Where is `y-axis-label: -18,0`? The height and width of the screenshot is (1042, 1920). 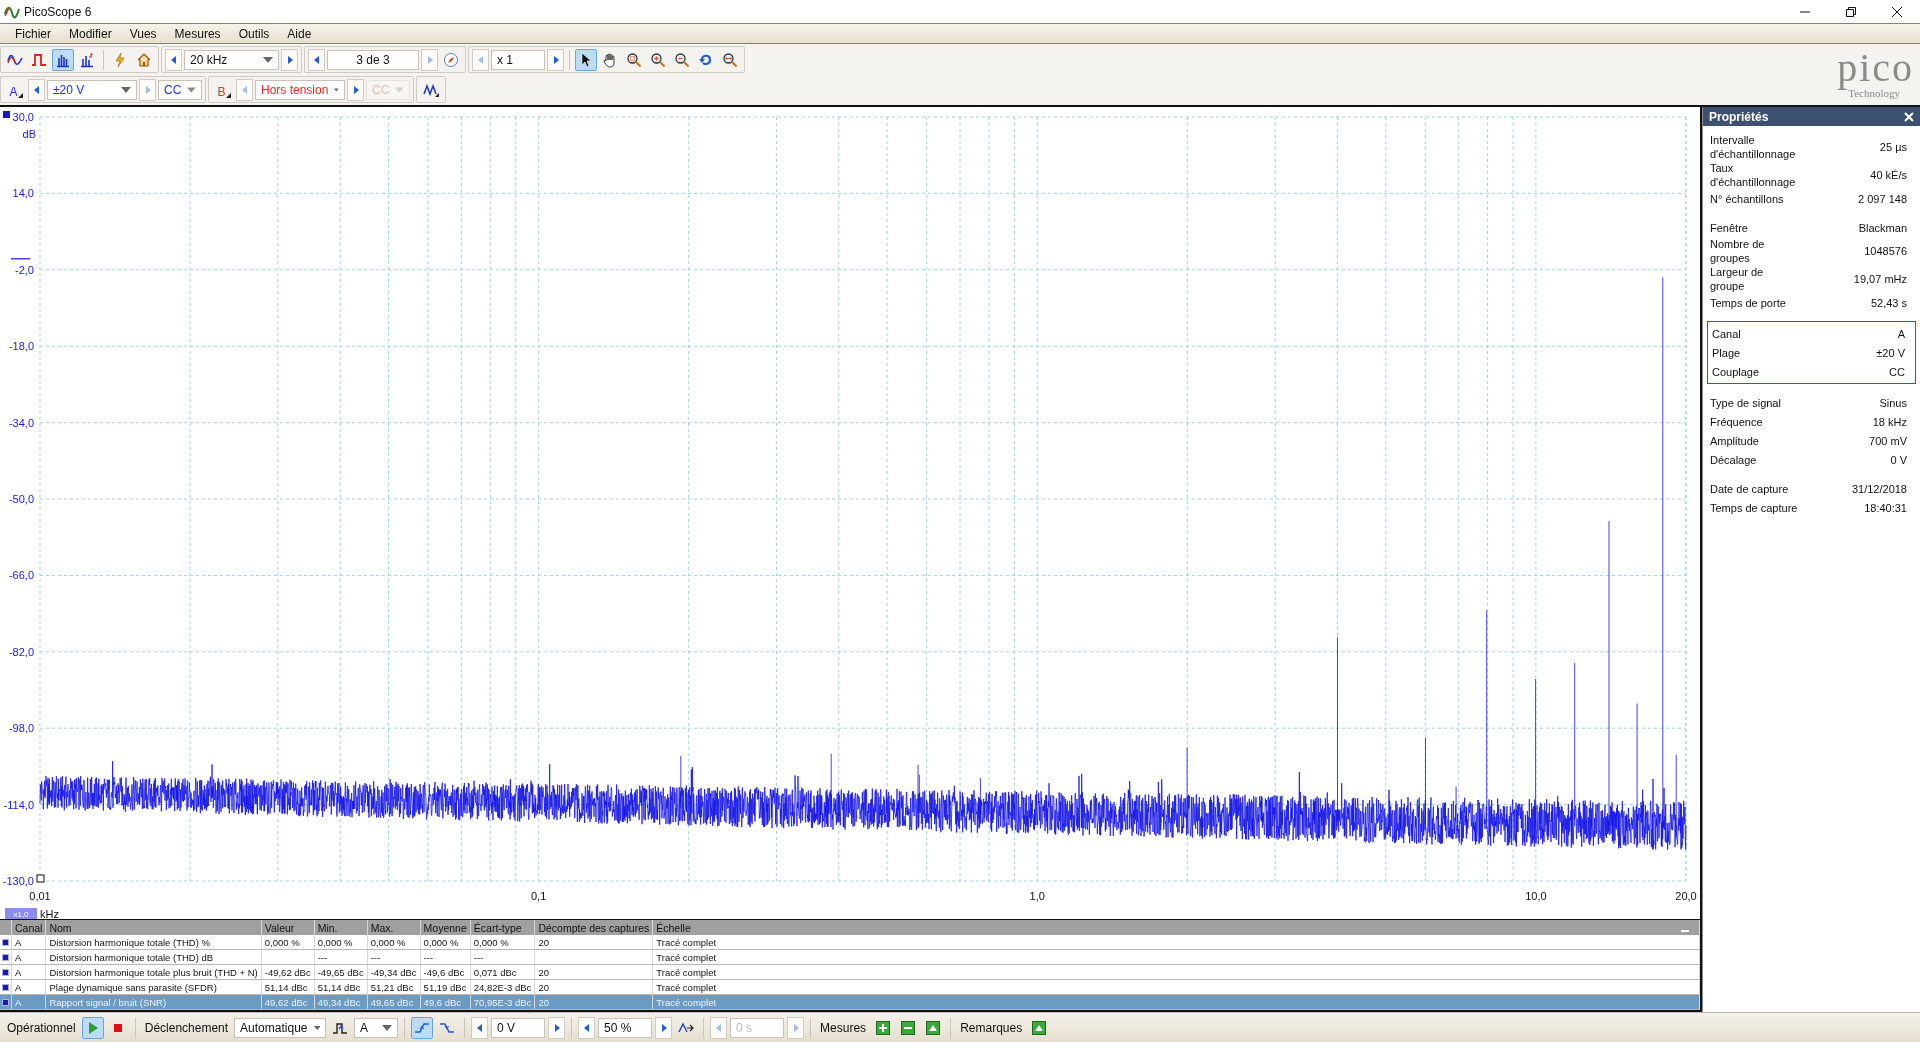
y-axis-label: -18,0 is located at coordinates (21, 346).